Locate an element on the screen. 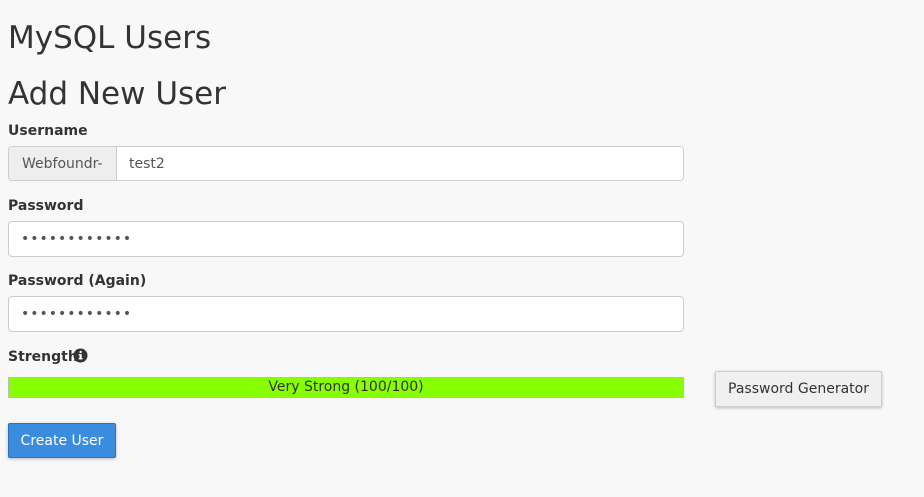 The height and width of the screenshot is (497, 924). section-title: Add New User is located at coordinates (117, 94).